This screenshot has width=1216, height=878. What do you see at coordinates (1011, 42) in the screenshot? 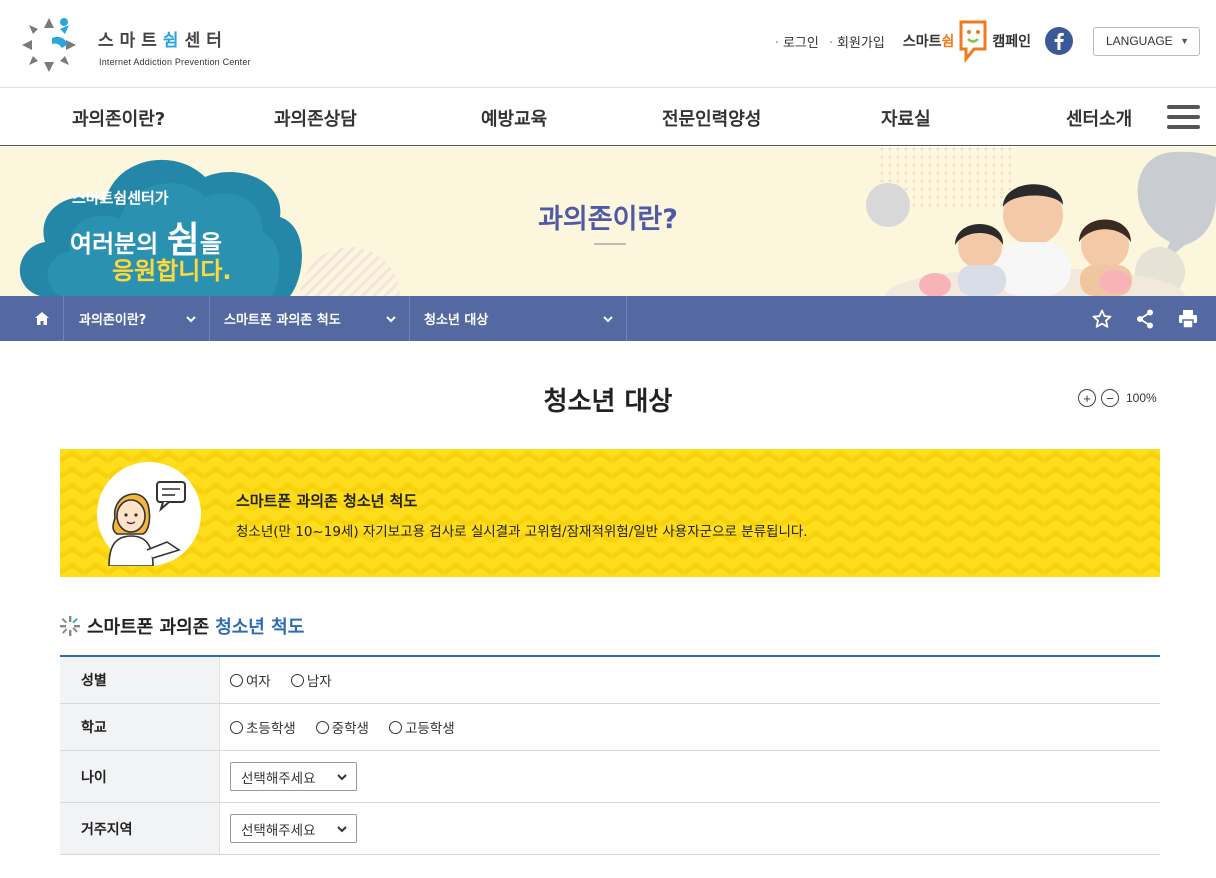
I see `campaign-text-post: 캠페인` at bounding box center [1011, 42].